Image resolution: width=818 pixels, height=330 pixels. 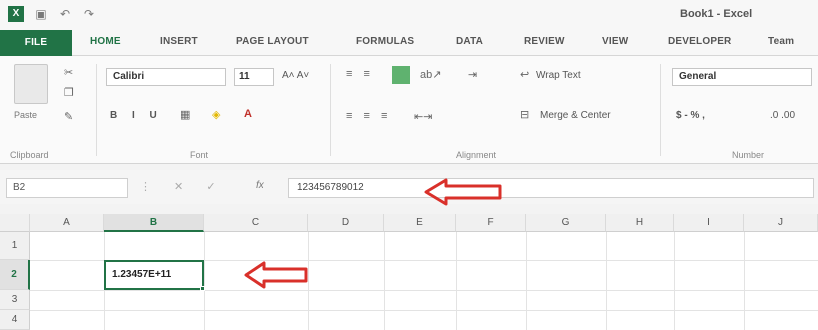 What do you see at coordinates (472, 74) in the screenshot?
I see `indent-icon: ⇥` at bounding box center [472, 74].